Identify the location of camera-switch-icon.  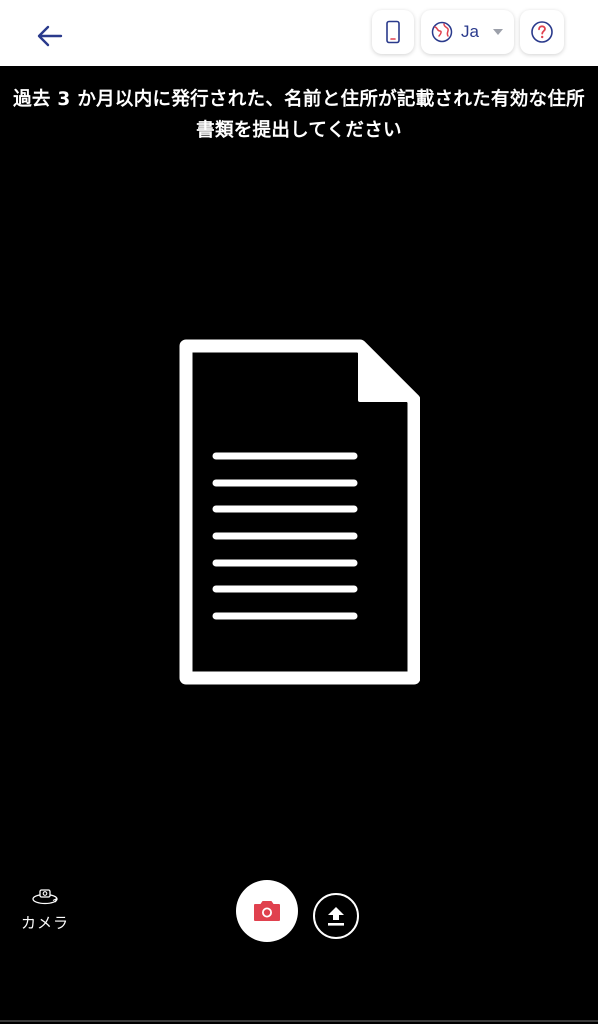
(45, 897).